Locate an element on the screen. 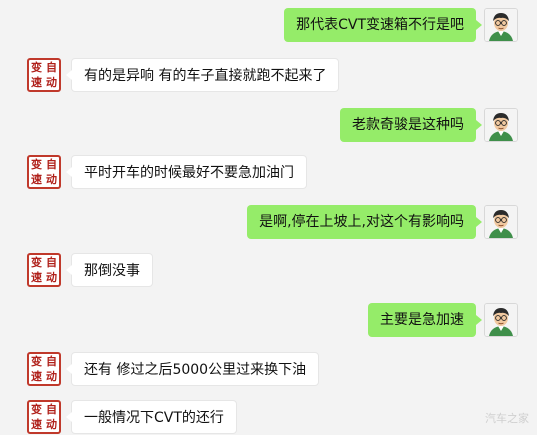 The image size is (537, 435). message-bubble: 主要是急加速 is located at coordinates (425, 320).